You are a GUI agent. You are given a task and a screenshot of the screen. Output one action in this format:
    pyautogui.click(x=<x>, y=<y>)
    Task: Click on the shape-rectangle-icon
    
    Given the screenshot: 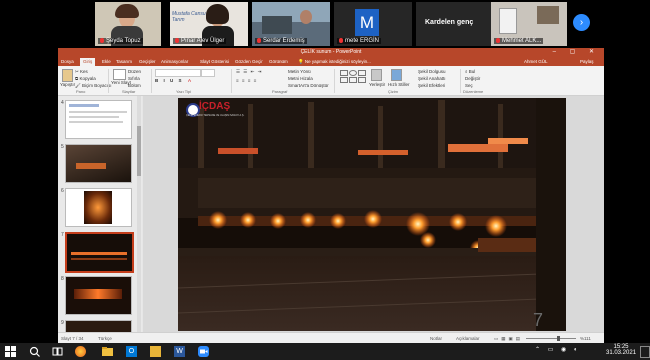 What is the action you would take?
    pyautogui.click(x=344, y=73)
    